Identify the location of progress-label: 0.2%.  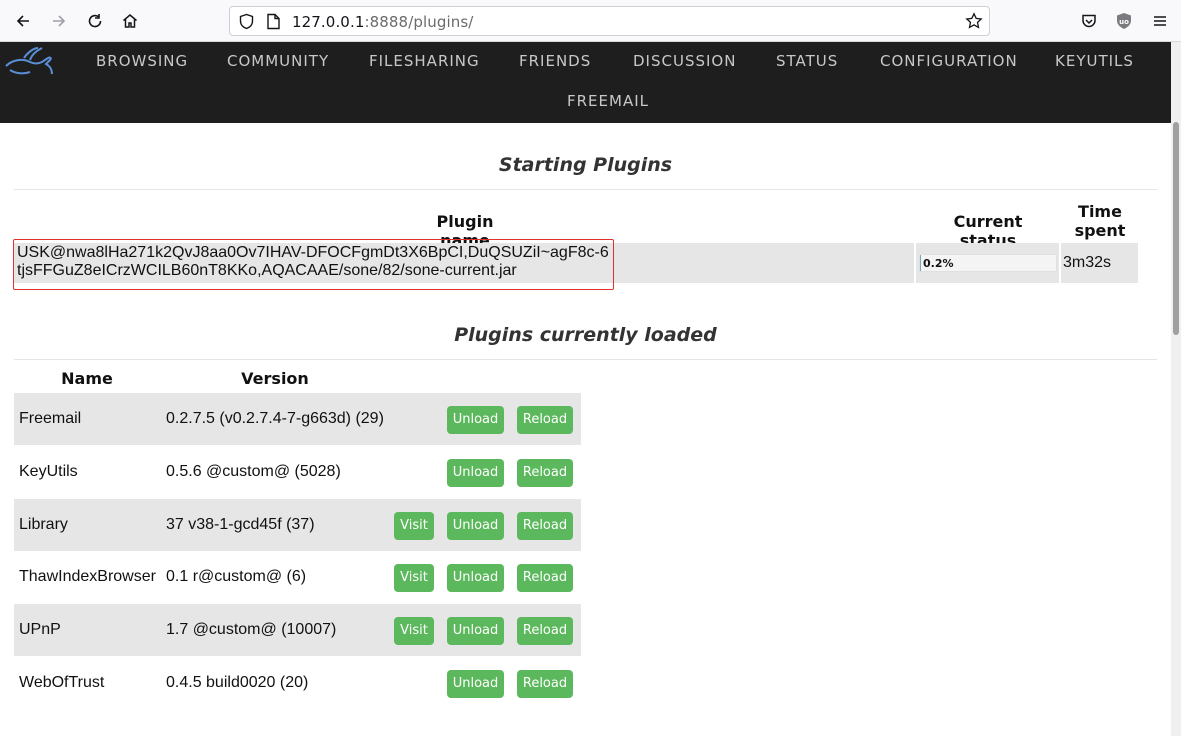
(938, 263).